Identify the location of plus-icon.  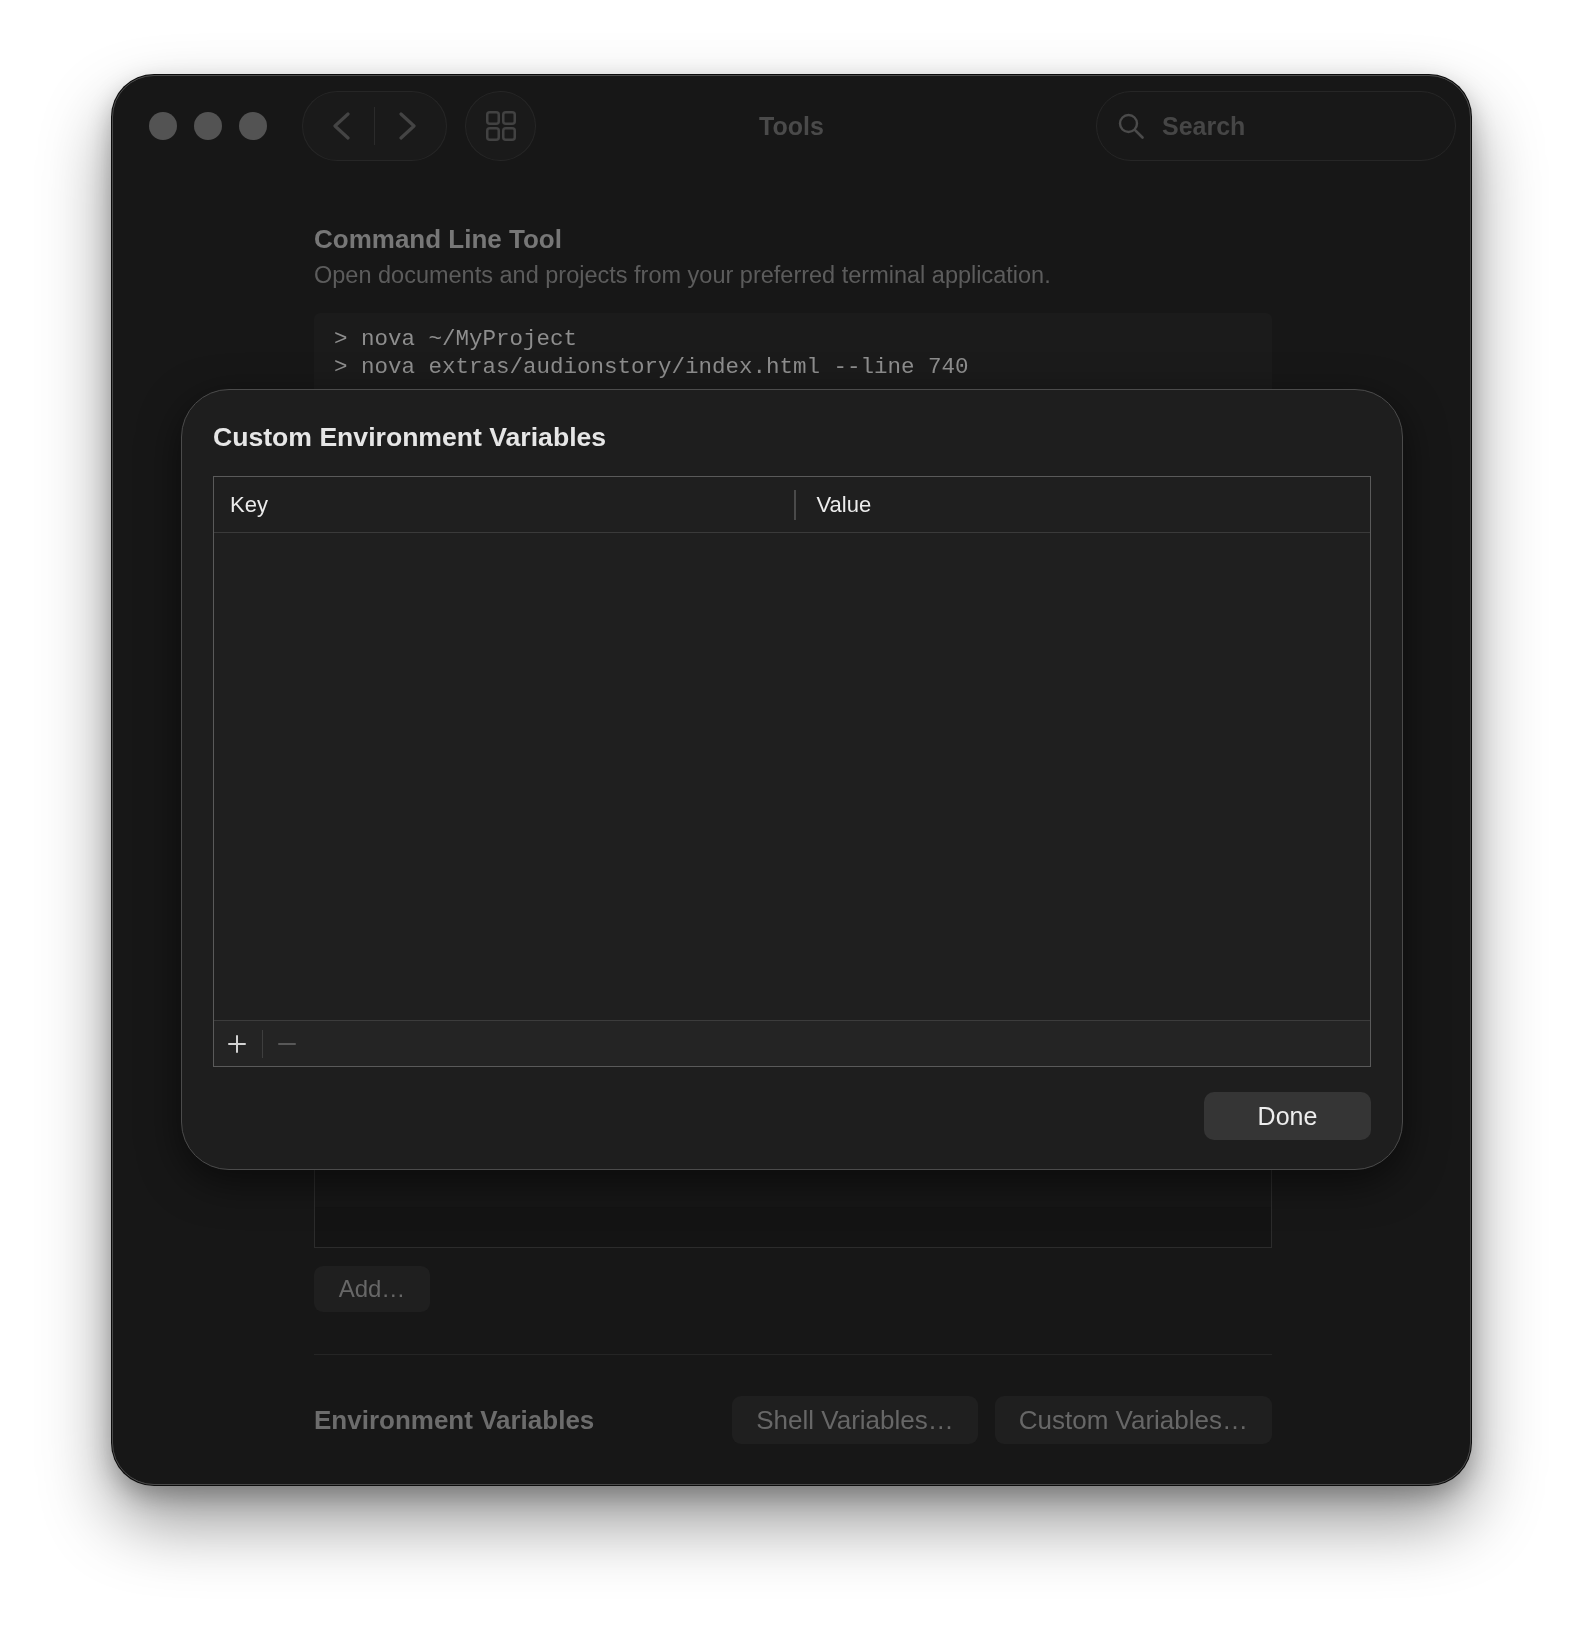
(237, 1043).